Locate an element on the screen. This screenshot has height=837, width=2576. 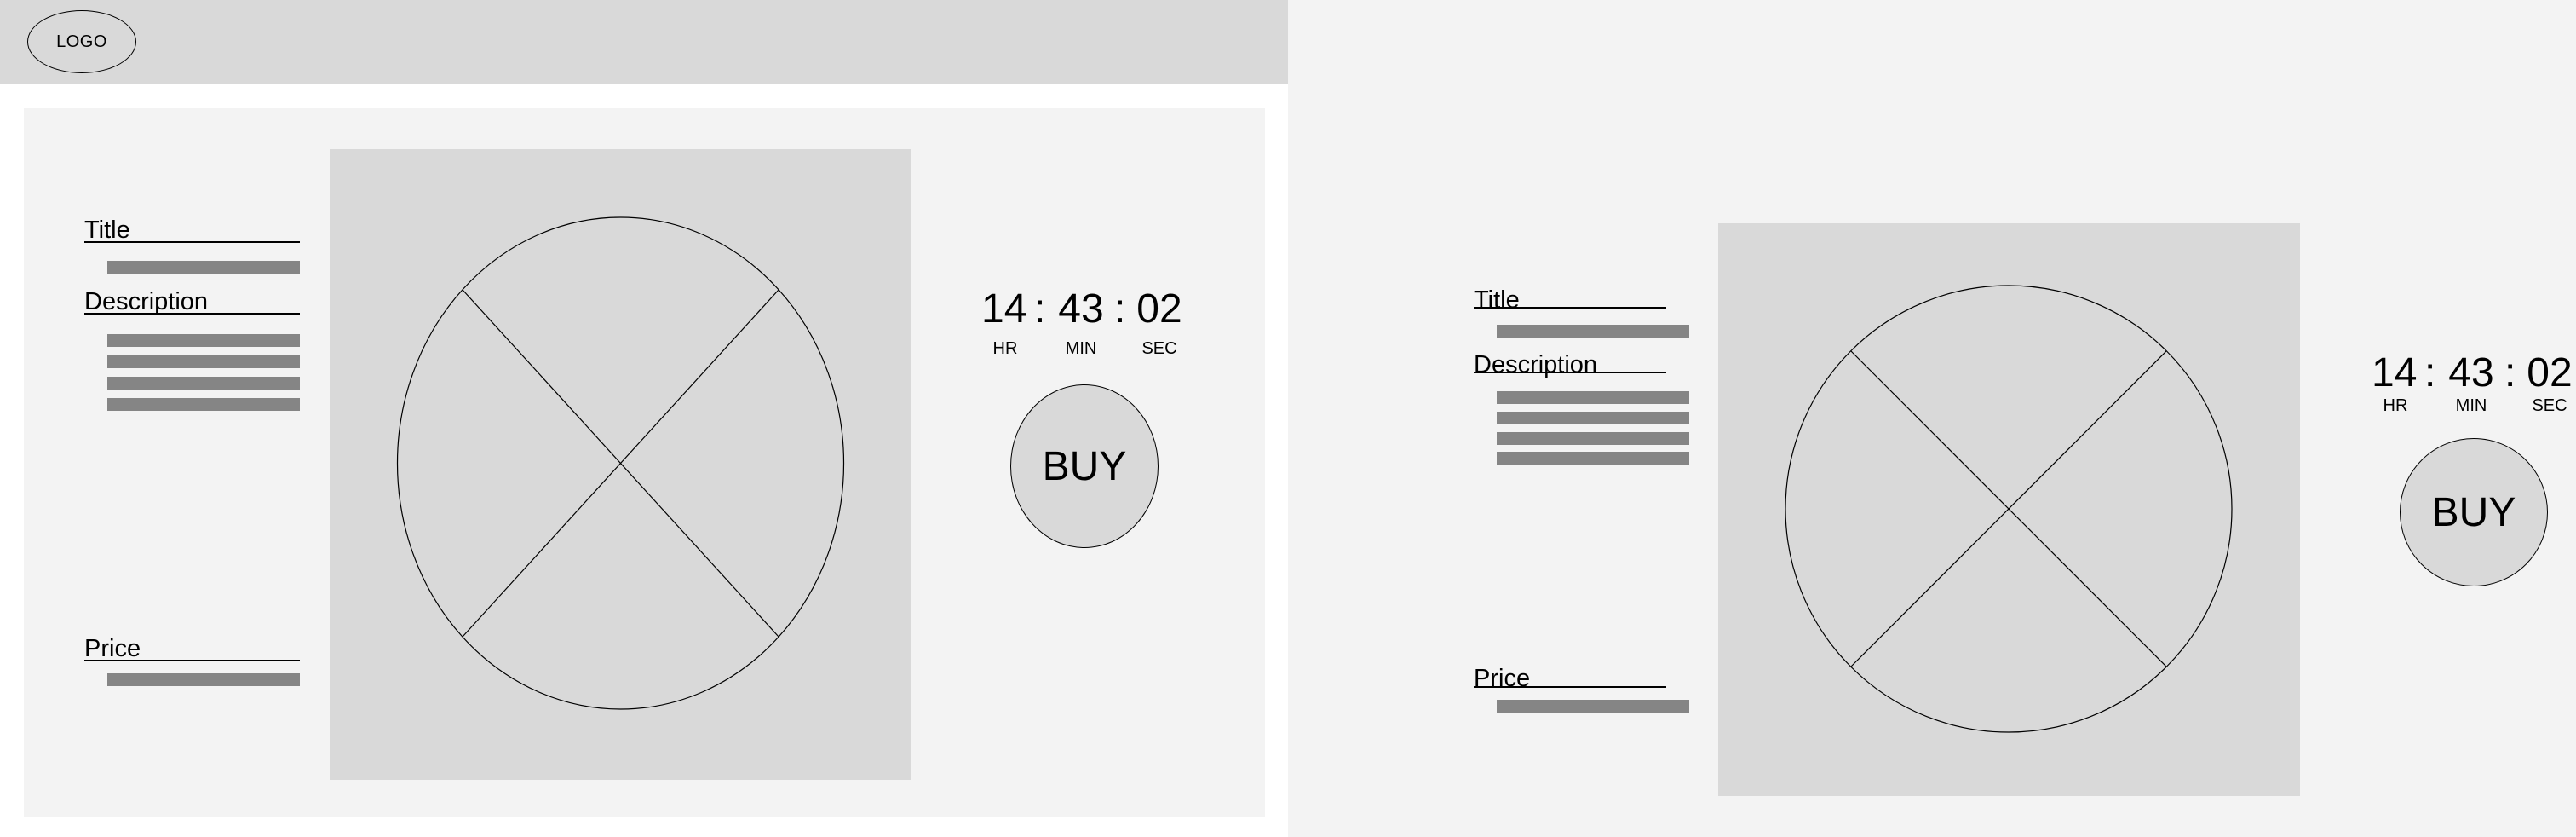
logo-label: LOGO is located at coordinates (81, 41).